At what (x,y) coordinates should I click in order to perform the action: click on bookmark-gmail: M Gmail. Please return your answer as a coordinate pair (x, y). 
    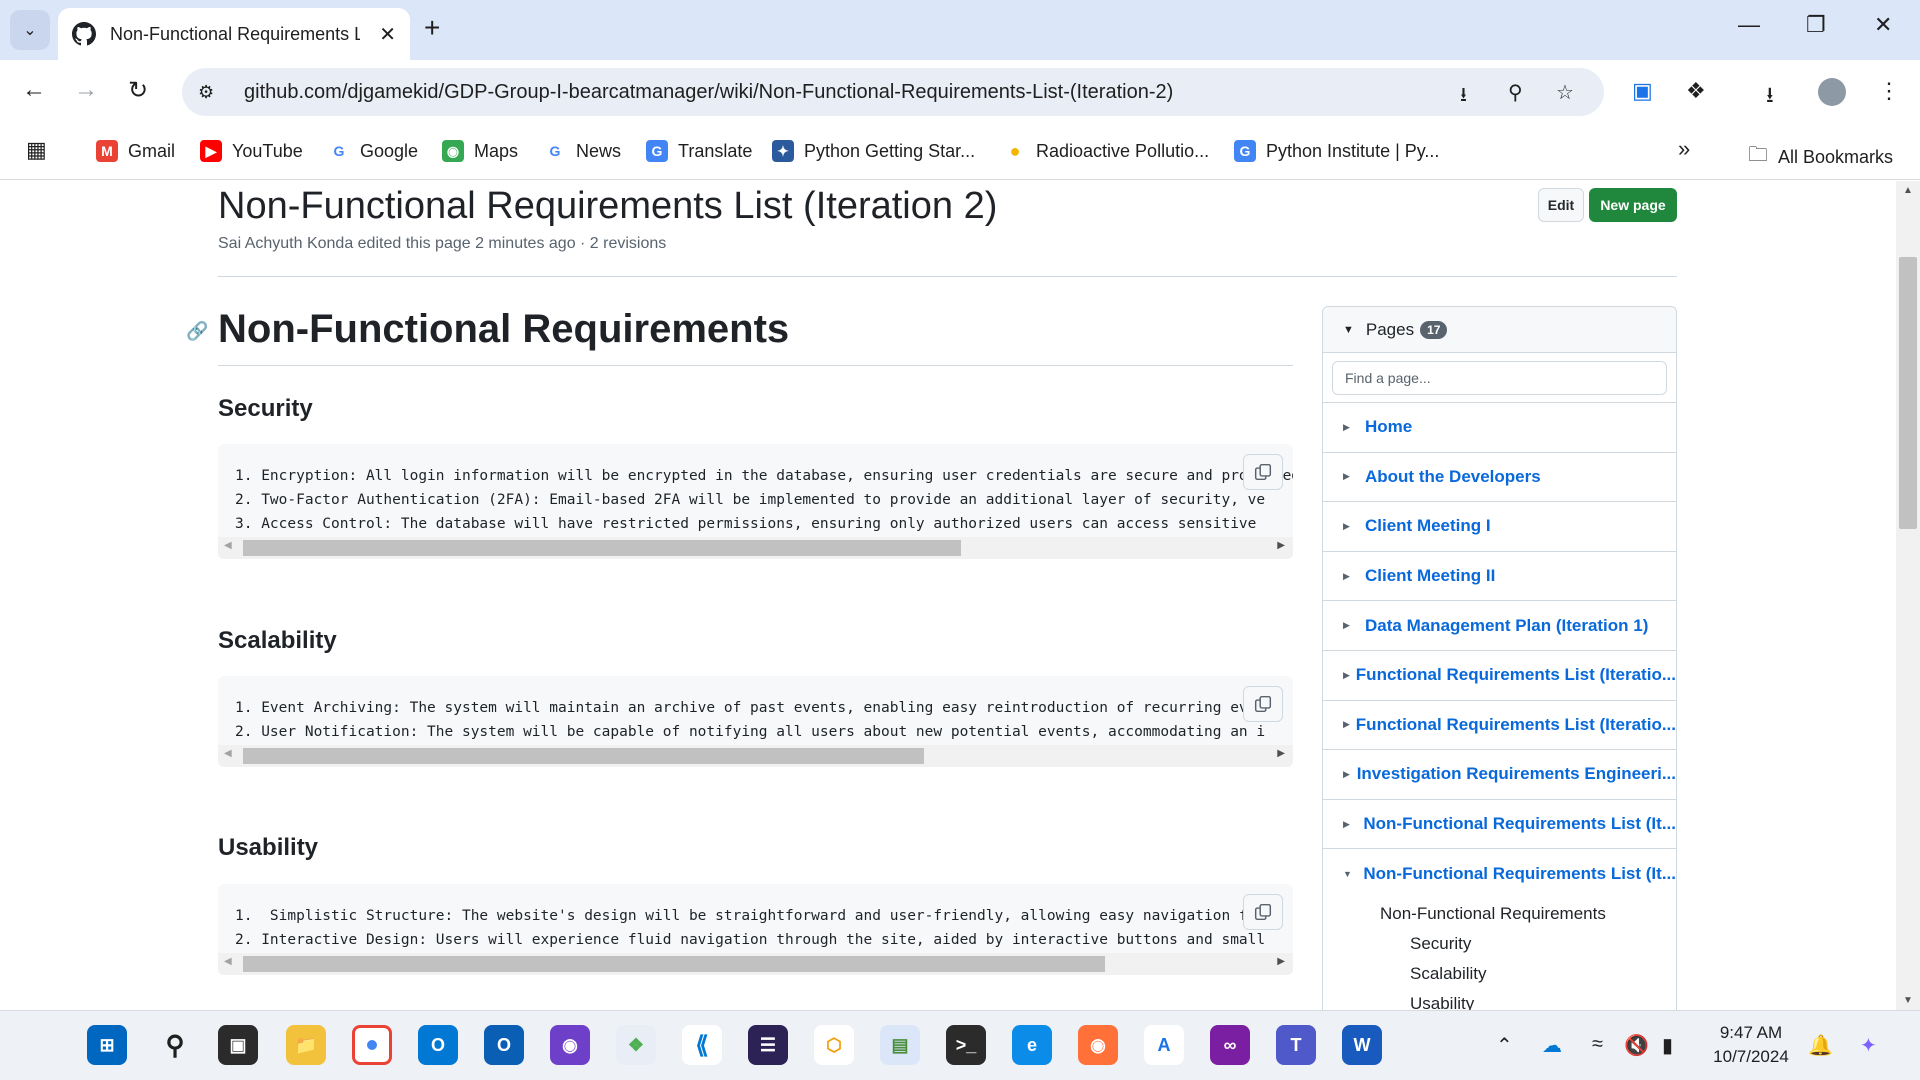
    Looking at the image, I should click on (135, 151).